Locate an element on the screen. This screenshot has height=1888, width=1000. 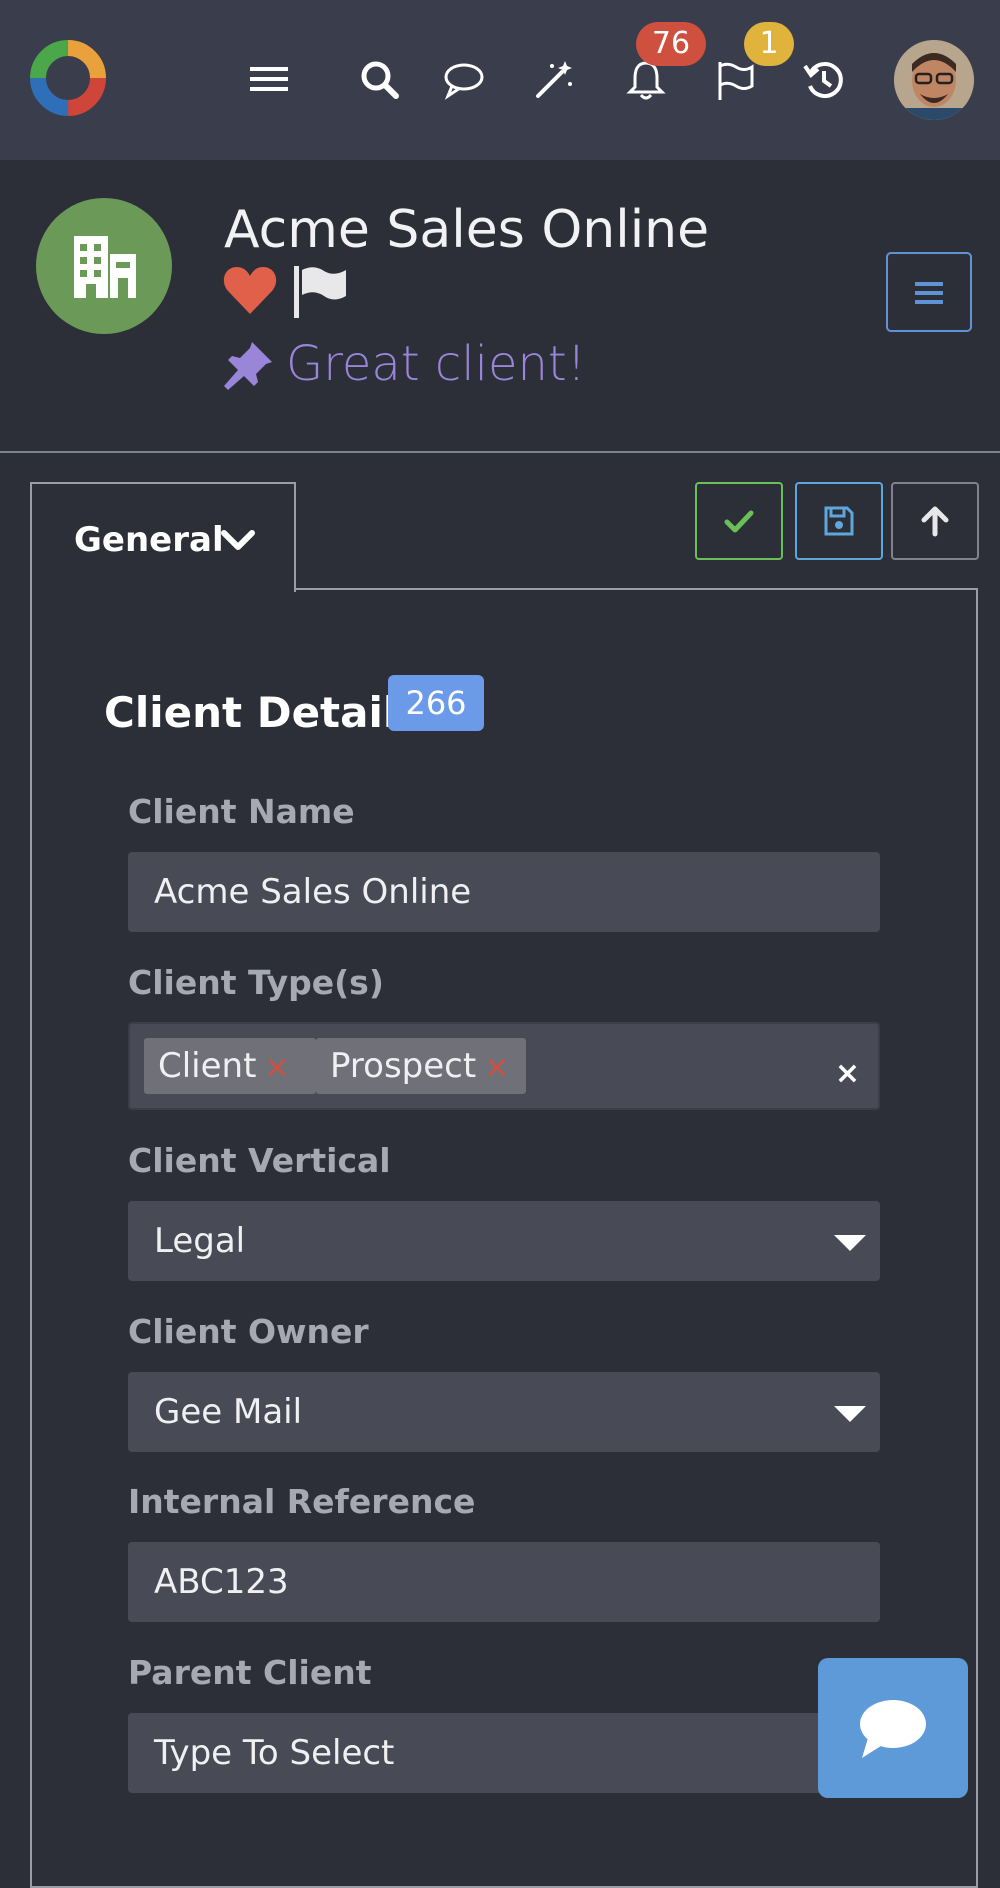
pin-icon is located at coordinates (248, 366).